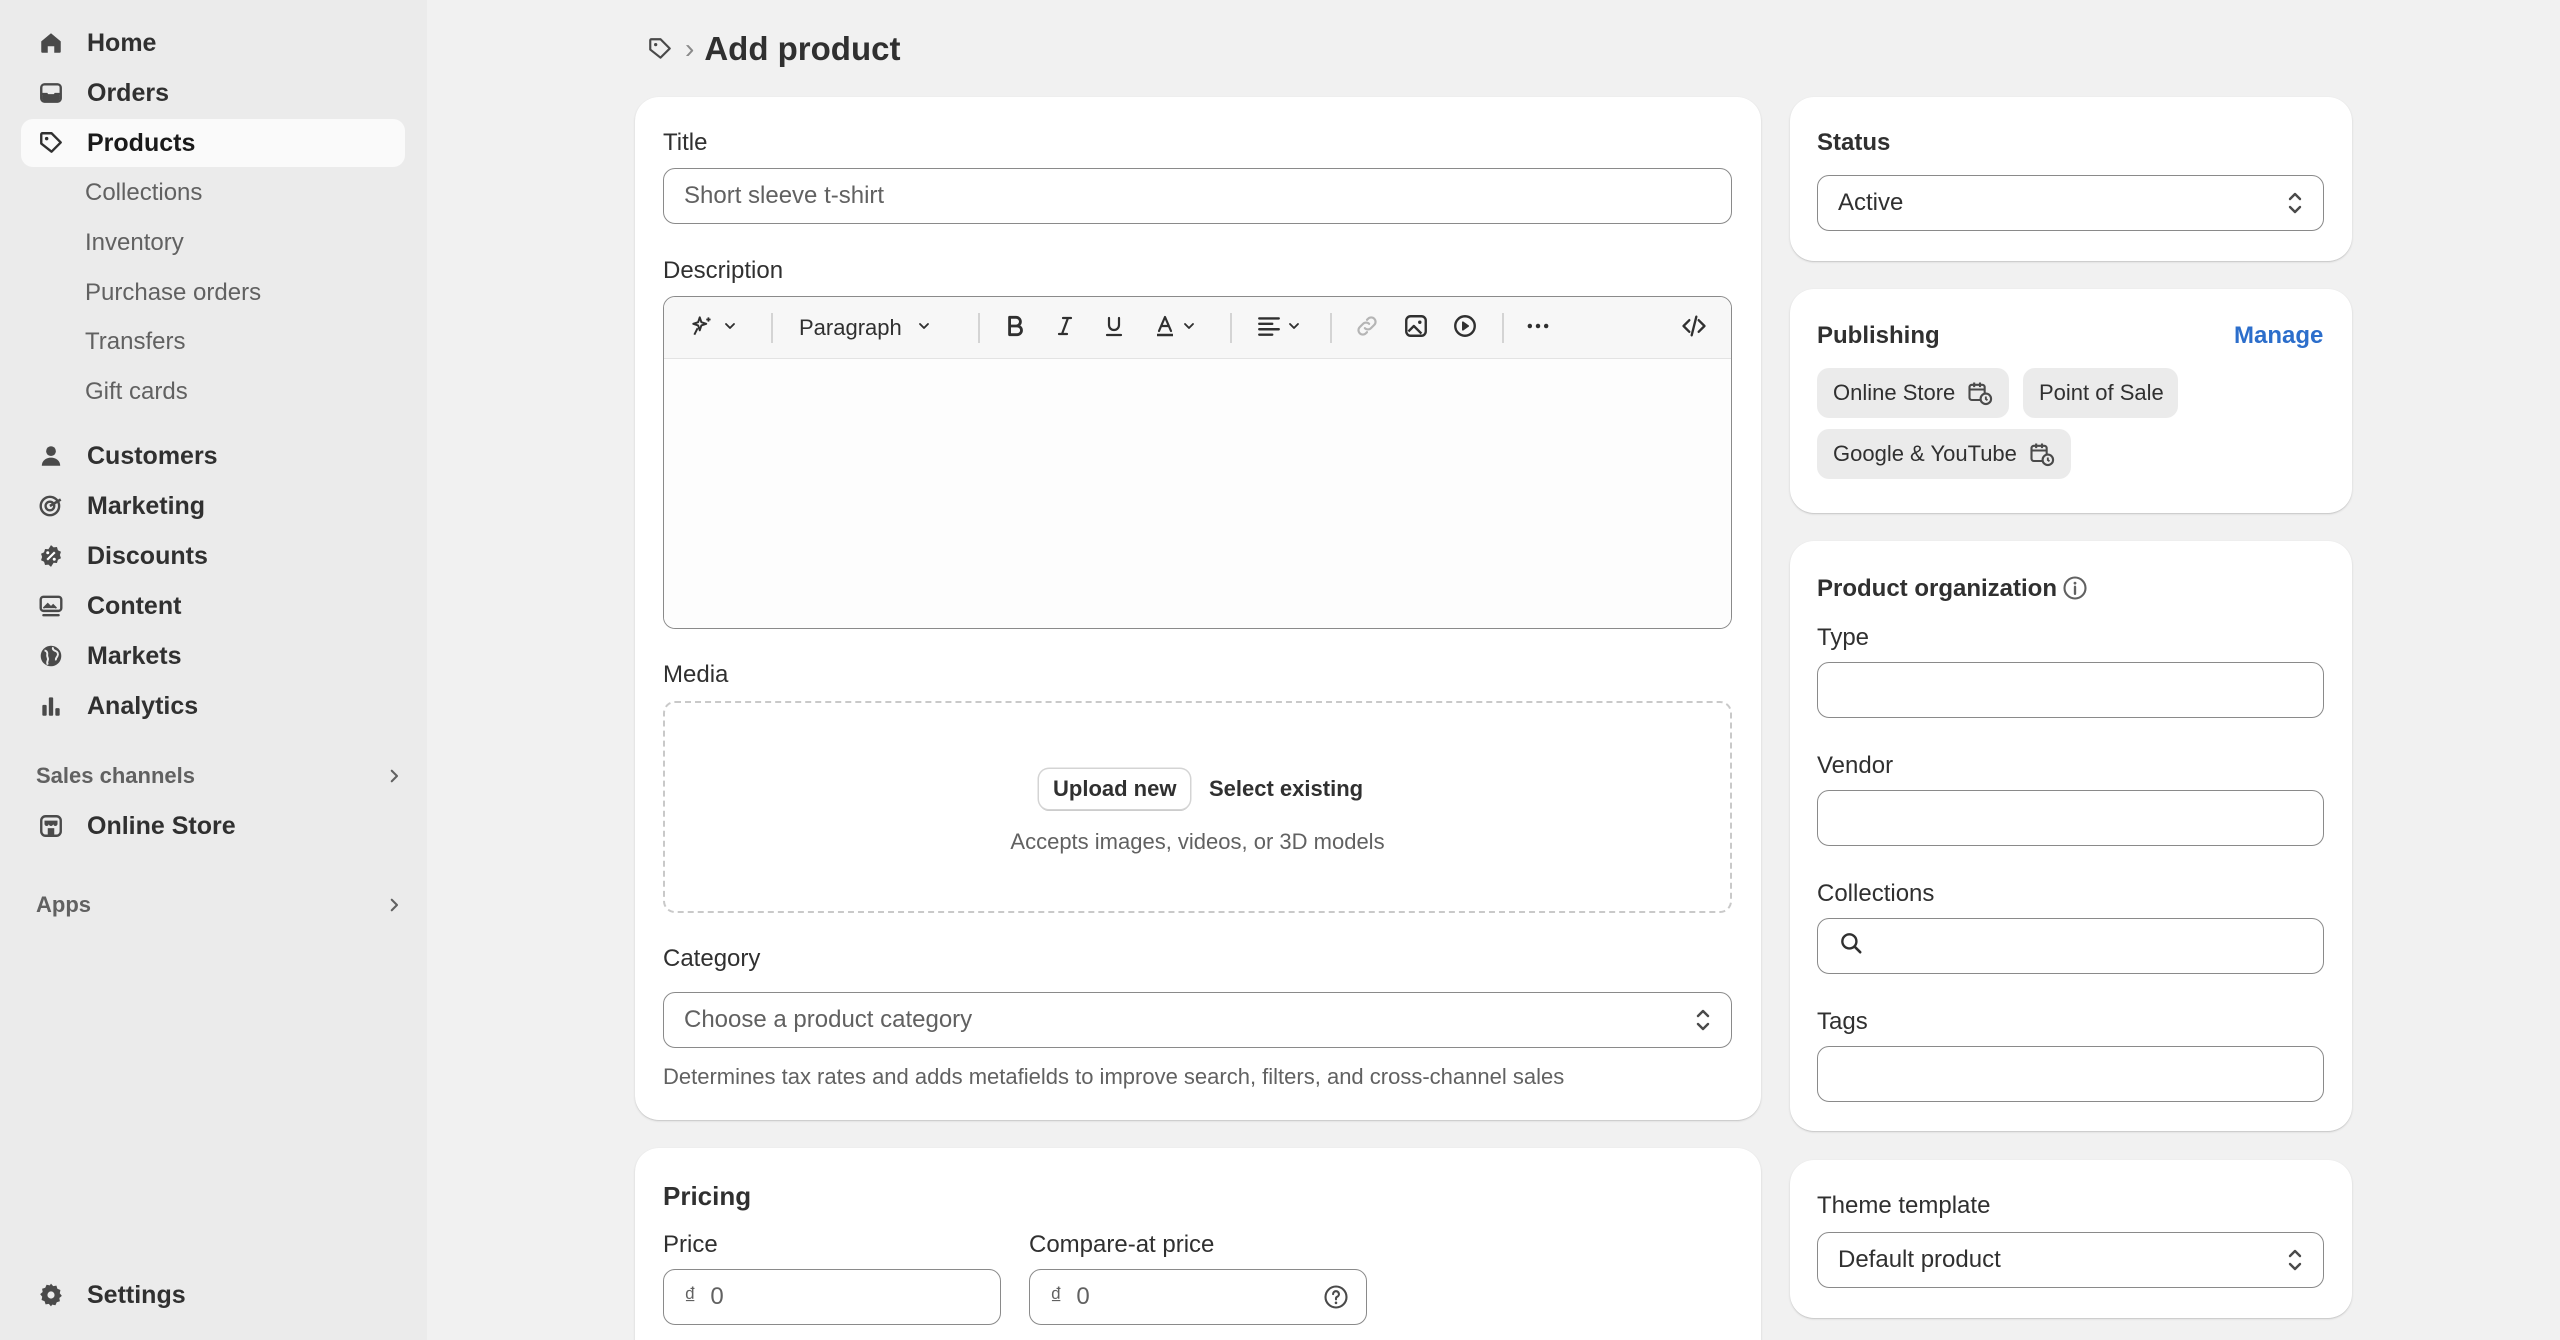  I want to click on status-value: Active, so click(1871, 202).